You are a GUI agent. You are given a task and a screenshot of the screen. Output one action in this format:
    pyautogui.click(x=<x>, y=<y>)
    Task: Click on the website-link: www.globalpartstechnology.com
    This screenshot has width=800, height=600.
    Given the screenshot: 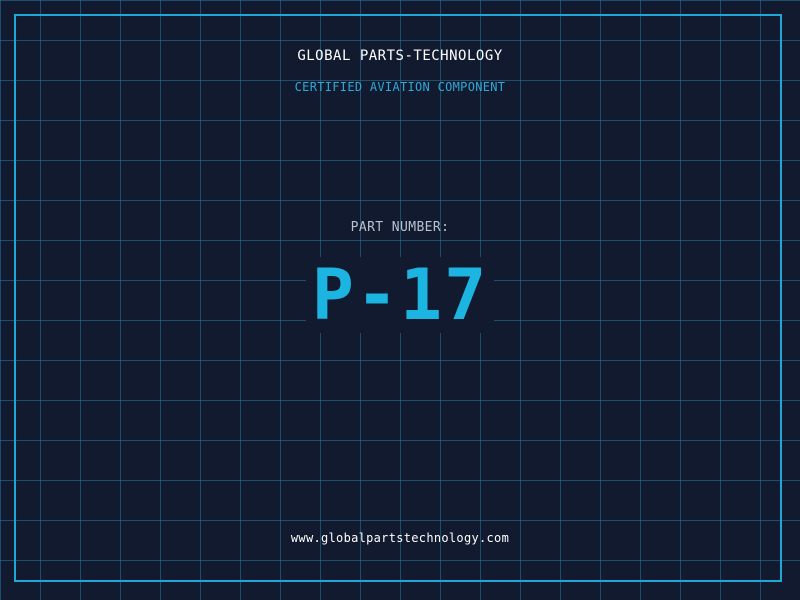 What is the action you would take?
    pyautogui.click(x=400, y=538)
    